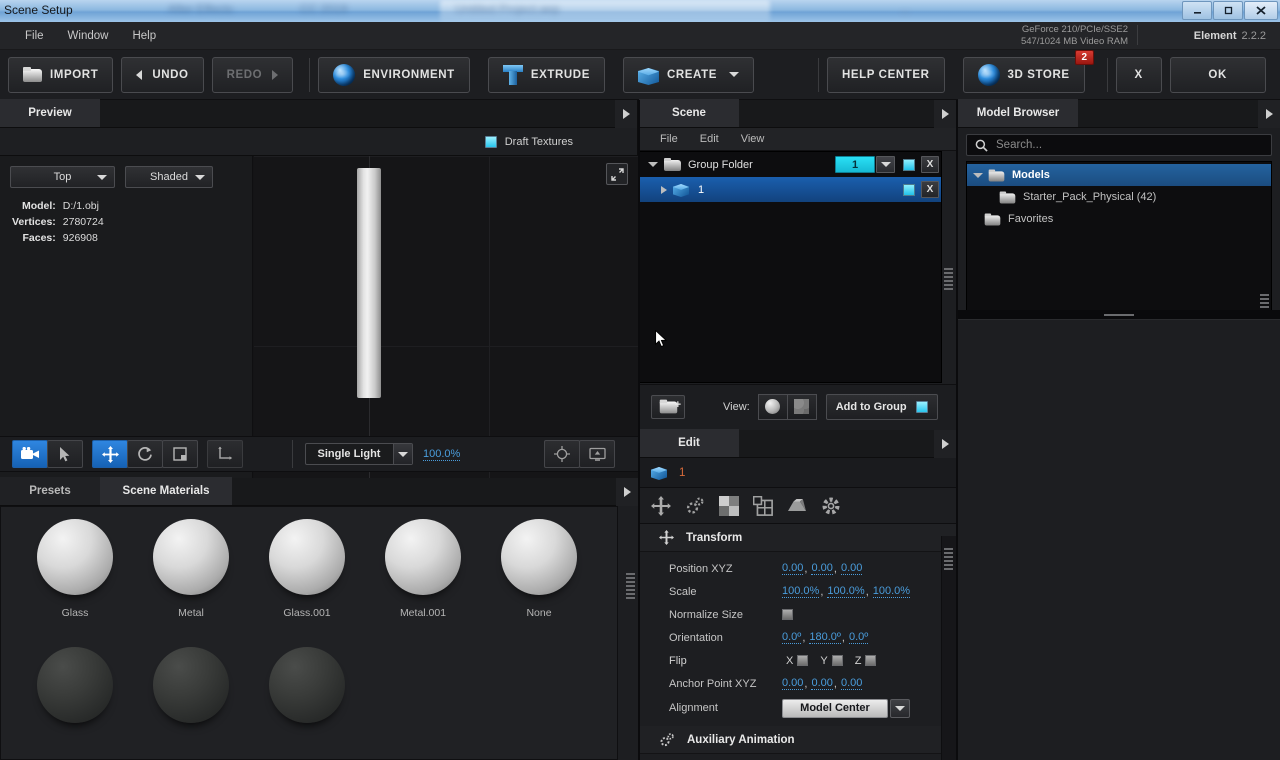 This screenshot has height=760, width=1280. What do you see at coordinates (88, 36) in the screenshot?
I see `menu-window: Window` at bounding box center [88, 36].